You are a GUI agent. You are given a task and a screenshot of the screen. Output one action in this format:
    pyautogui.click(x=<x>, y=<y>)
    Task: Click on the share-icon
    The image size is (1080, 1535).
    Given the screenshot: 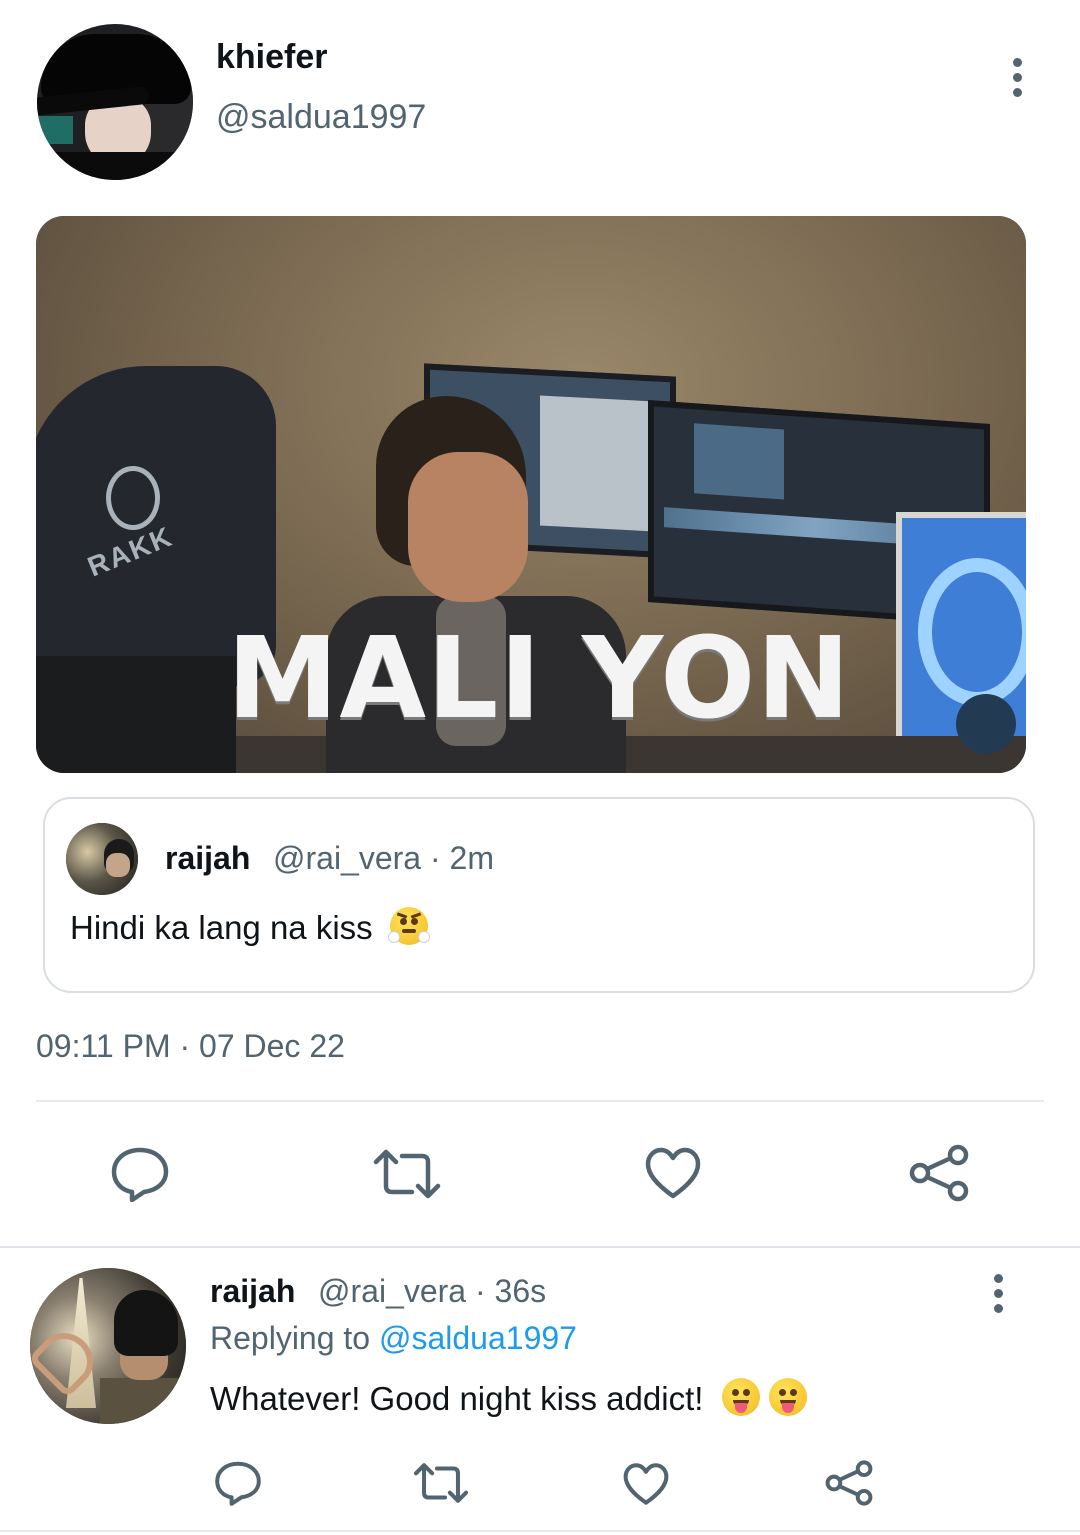 What is the action you would take?
    pyautogui.click(x=939, y=1173)
    